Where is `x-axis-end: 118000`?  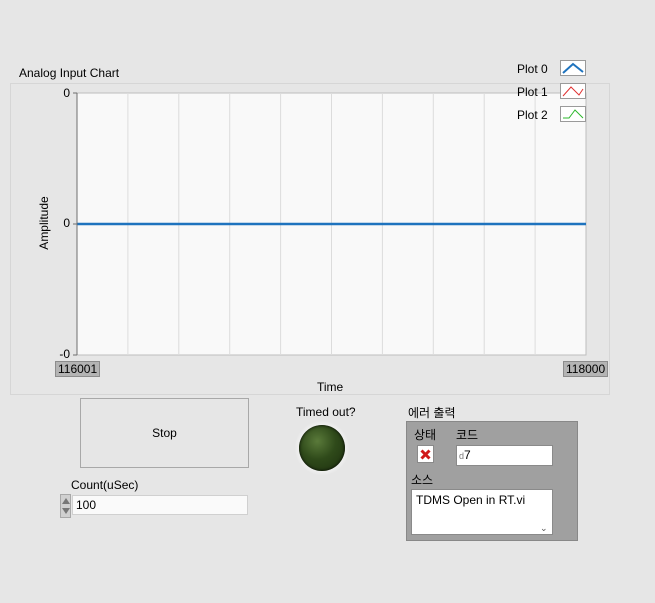 x-axis-end: 118000 is located at coordinates (586, 369).